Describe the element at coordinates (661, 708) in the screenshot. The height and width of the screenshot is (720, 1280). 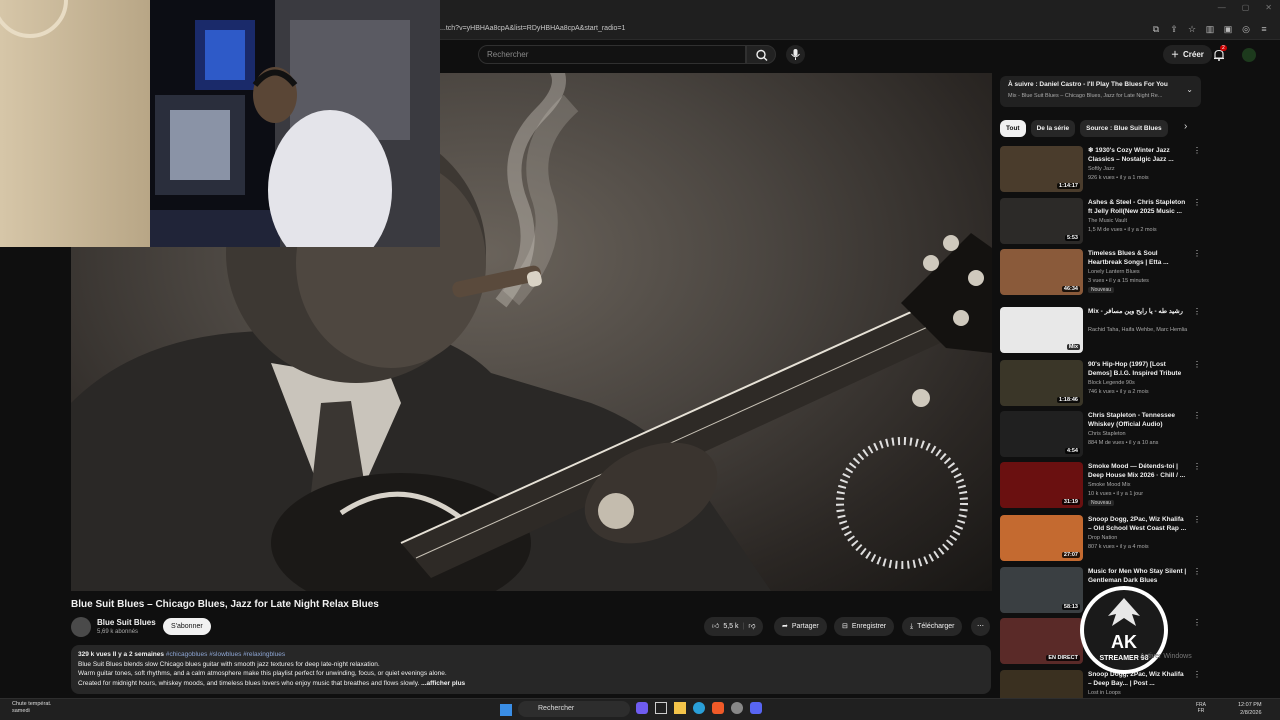
I see `task-view-icon` at that location.